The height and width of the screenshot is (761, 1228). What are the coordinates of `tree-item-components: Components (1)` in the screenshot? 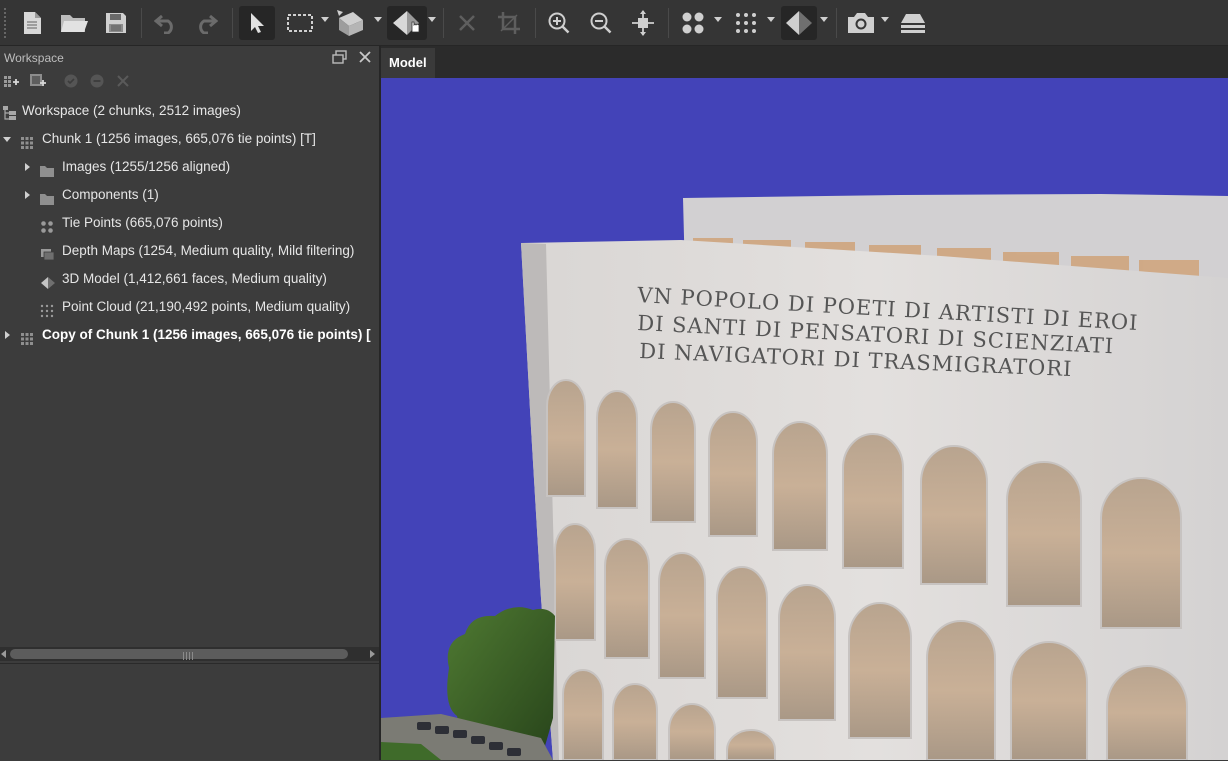 It's located at (190, 195).